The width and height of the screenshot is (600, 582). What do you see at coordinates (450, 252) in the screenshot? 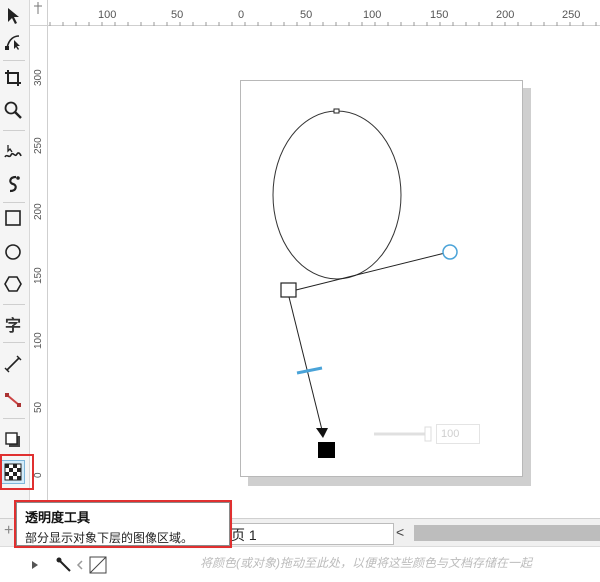
I see `transparency-end-handle` at bounding box center [450, 252].